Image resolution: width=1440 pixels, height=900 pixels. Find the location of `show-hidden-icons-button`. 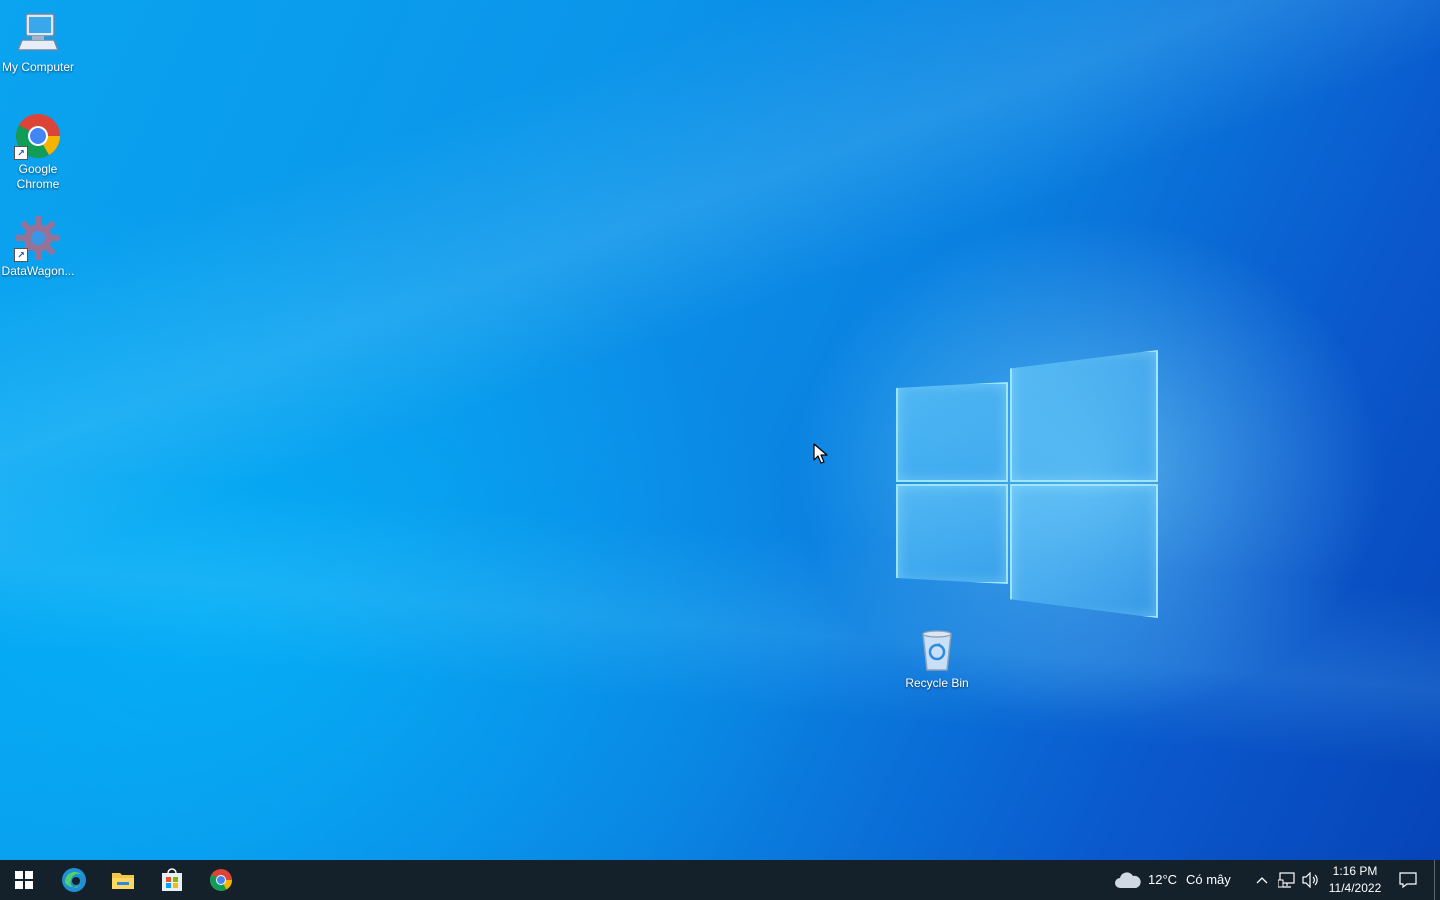

show-hidden-icons-button is located at coordinates (1262, 880).